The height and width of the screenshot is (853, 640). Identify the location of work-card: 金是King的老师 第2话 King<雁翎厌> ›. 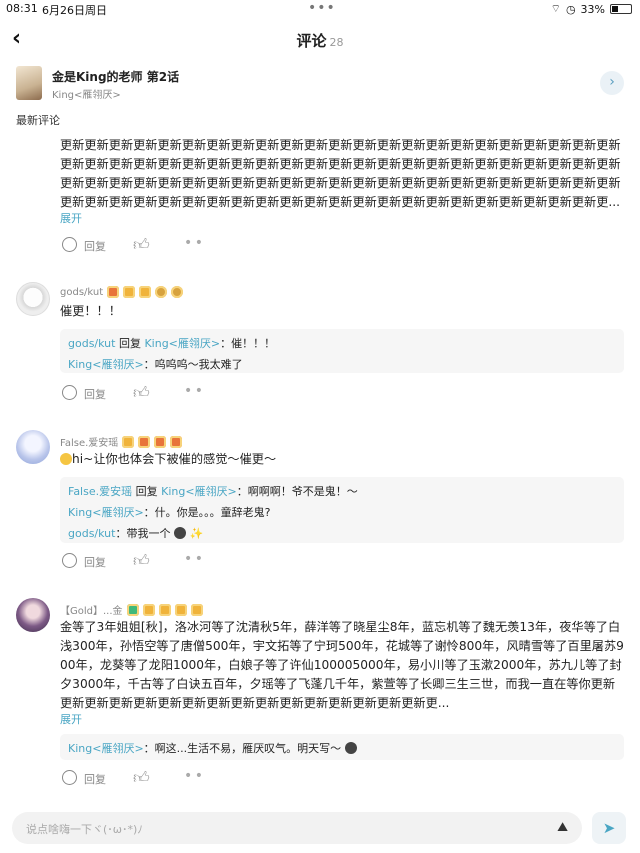
(320, 84).